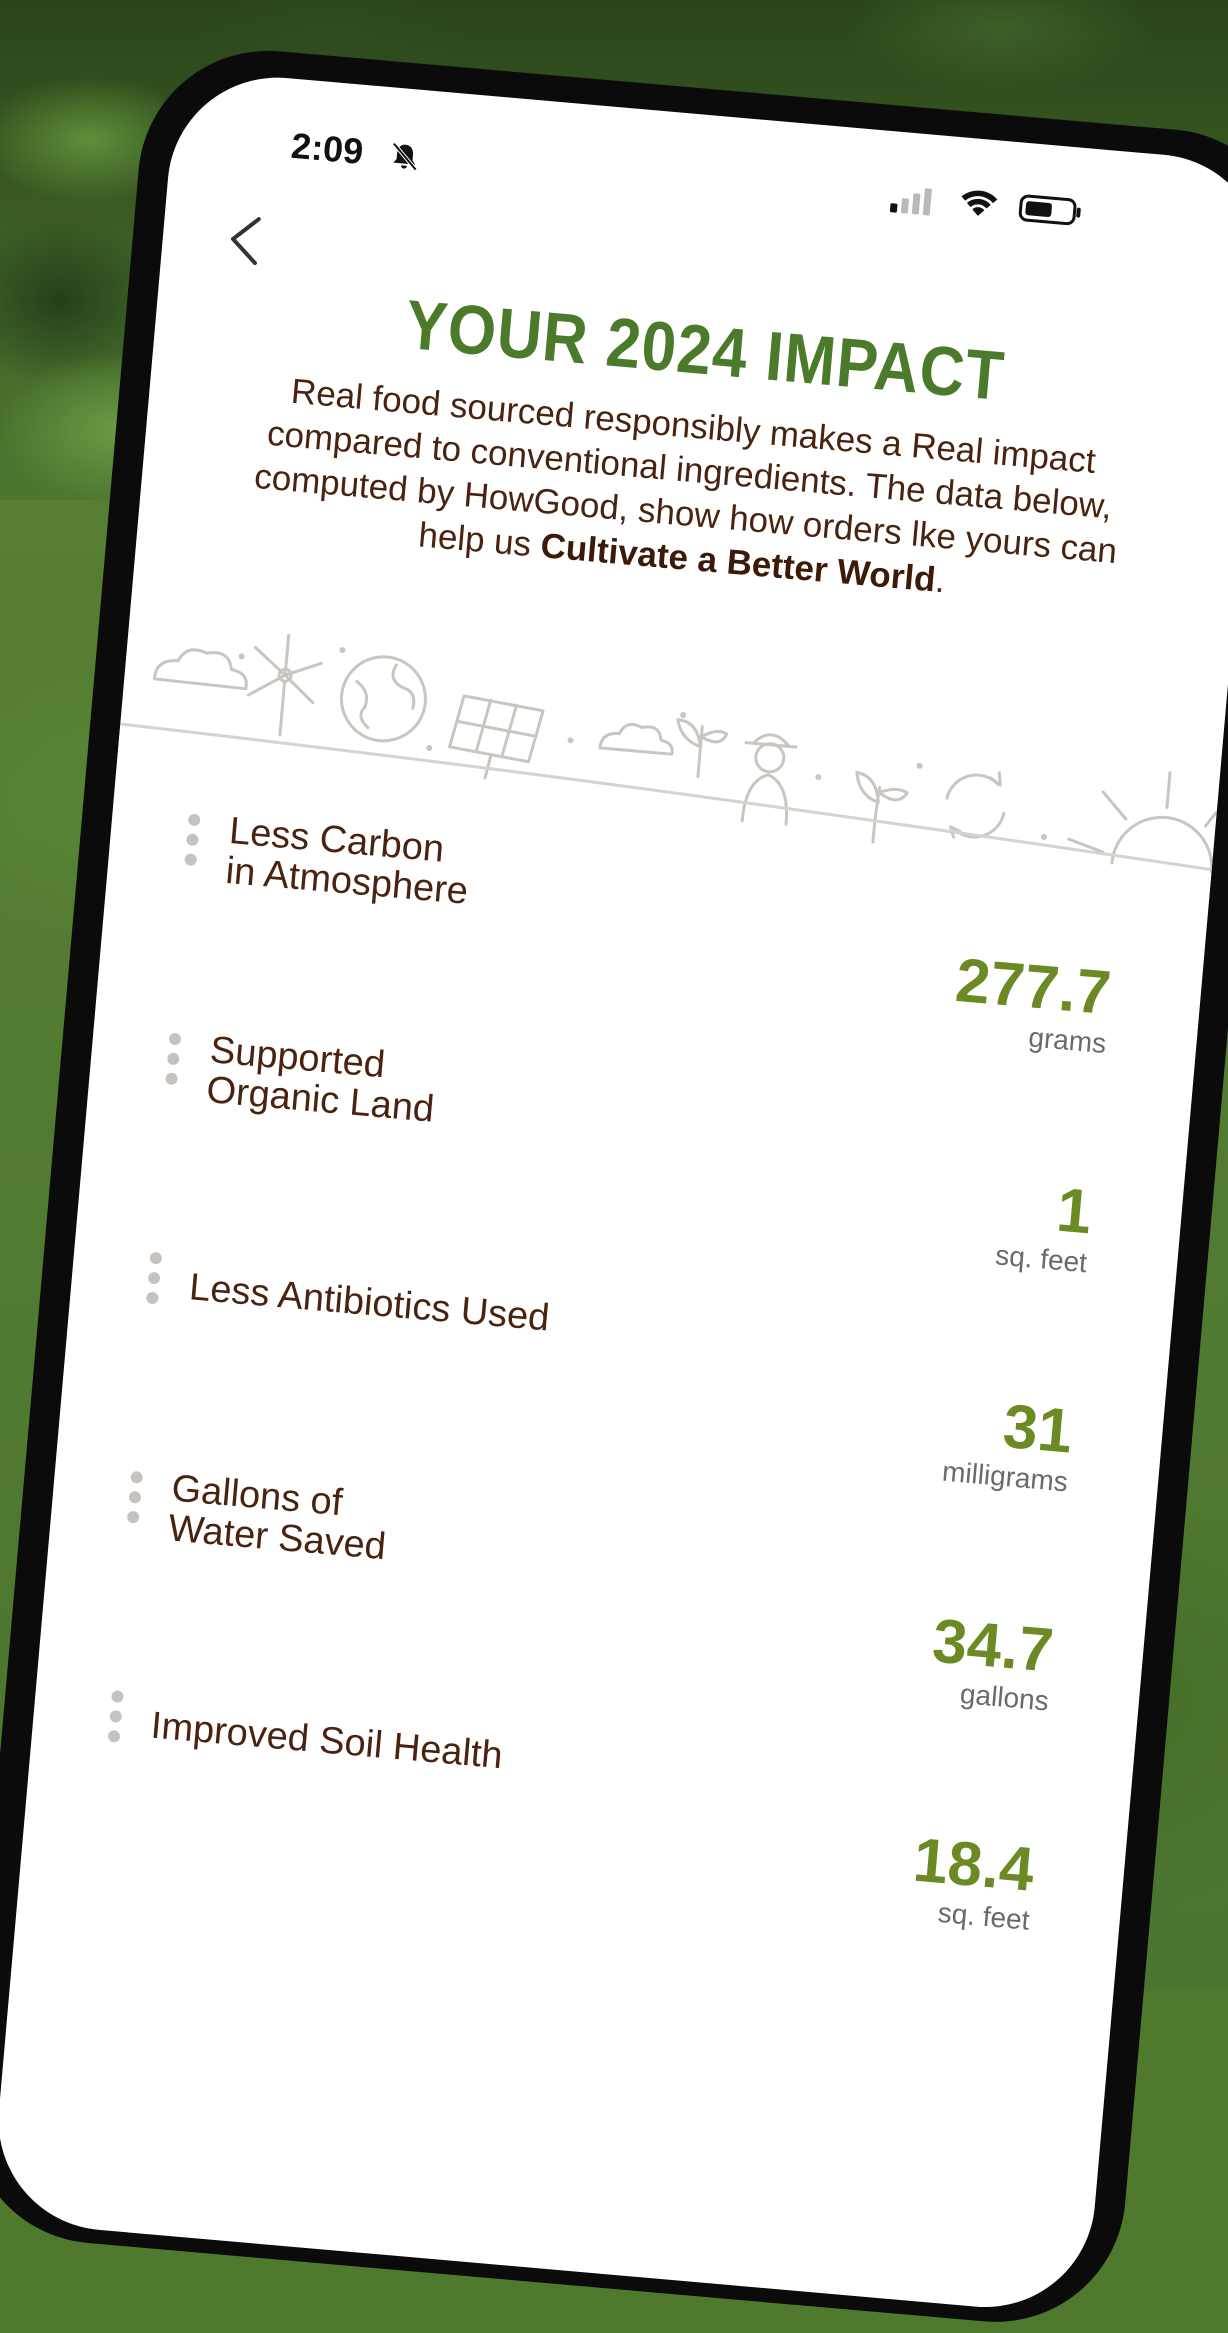 This screenshot has height=2333, width=1228. What do you see at coordinates (327, 148) in the screenshot?
I see `status-time: 2:09` at bounding box center [327, 148].